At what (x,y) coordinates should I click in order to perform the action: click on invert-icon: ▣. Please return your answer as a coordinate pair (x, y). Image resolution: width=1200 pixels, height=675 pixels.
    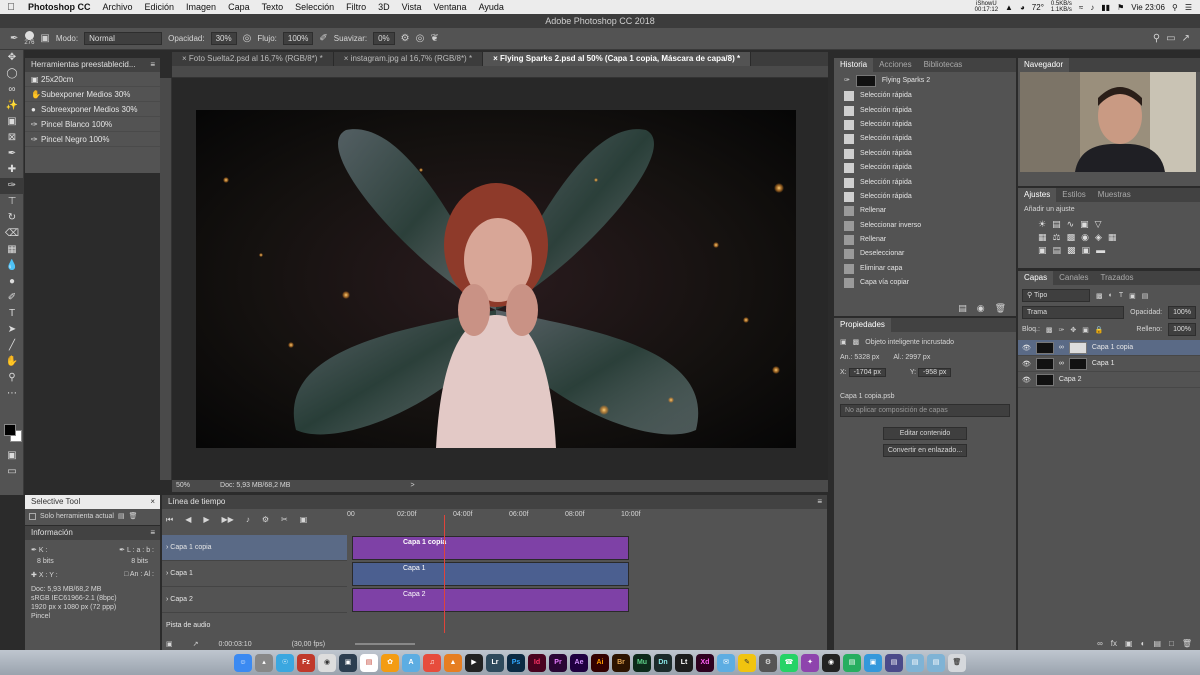
    Looking at the image, I should click on (1042, 250).